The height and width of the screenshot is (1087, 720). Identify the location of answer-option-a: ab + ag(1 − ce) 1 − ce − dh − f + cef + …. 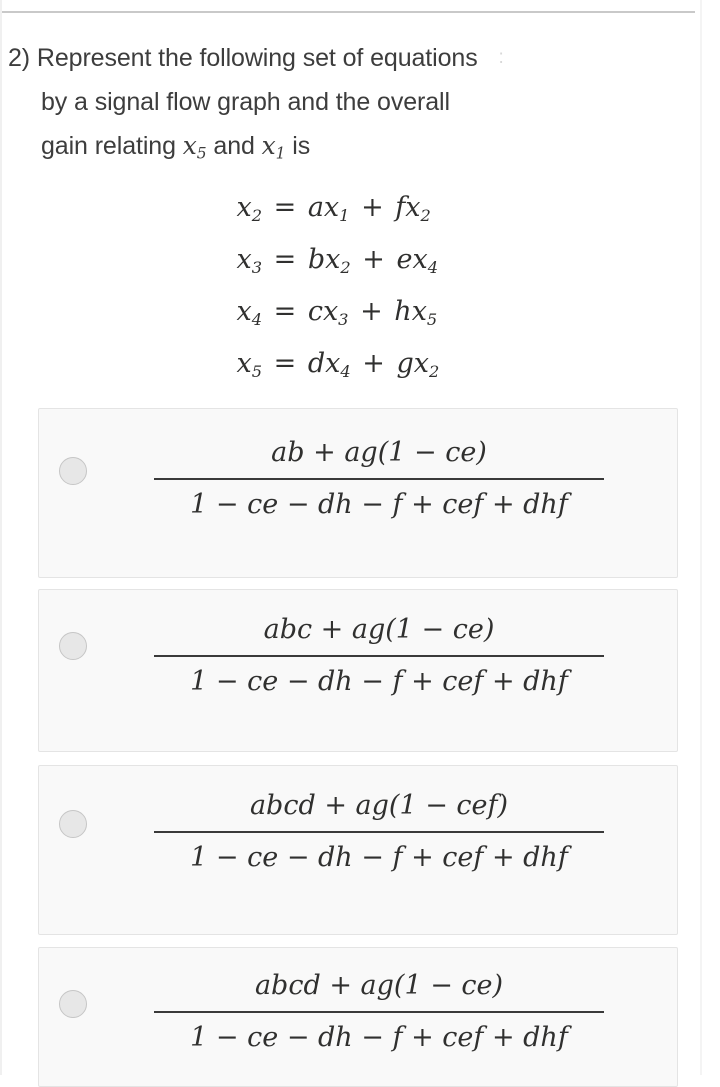
(358, 493).